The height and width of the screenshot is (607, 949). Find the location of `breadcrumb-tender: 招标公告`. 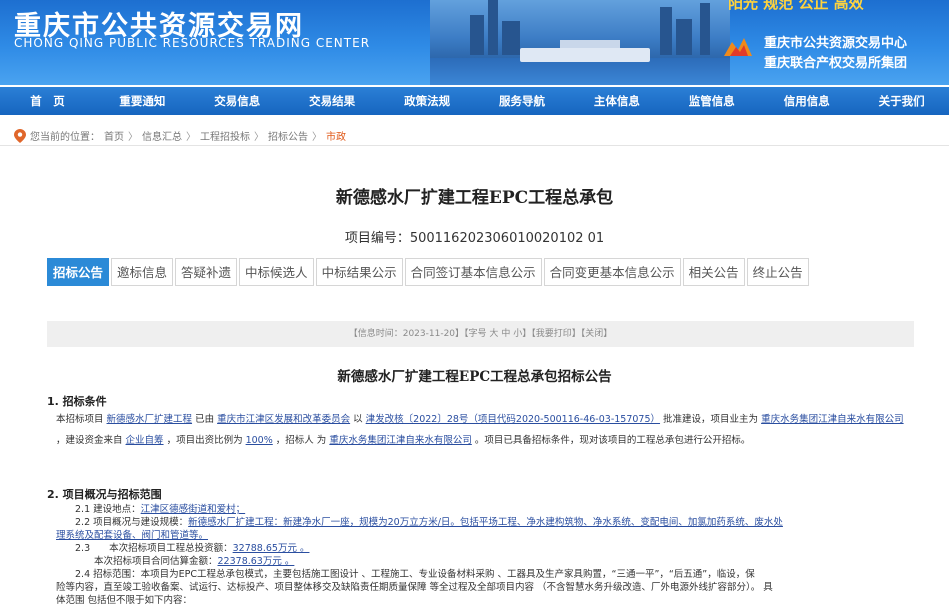

breadcrumb-tender: 招标公告 is located at coordinates (288, 135).